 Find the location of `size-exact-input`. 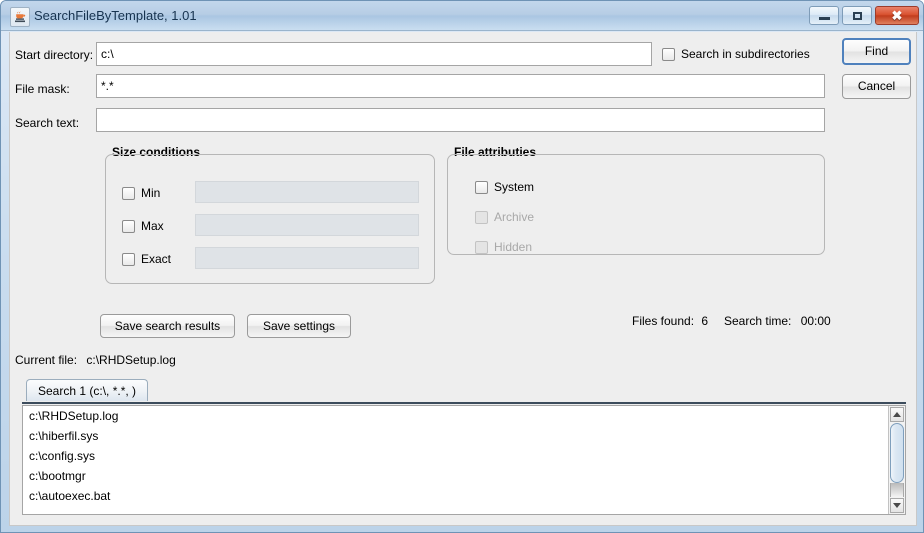

size-exact-input is located at coordinates (307, 258).